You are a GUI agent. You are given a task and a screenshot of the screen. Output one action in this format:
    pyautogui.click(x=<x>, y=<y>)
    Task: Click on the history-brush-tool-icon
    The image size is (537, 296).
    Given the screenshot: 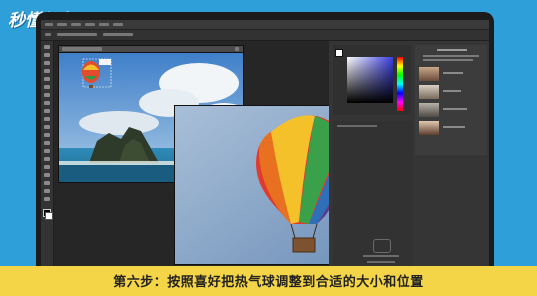 What is the action you would take?
    pyautogui.click(x=47, y=119)
    